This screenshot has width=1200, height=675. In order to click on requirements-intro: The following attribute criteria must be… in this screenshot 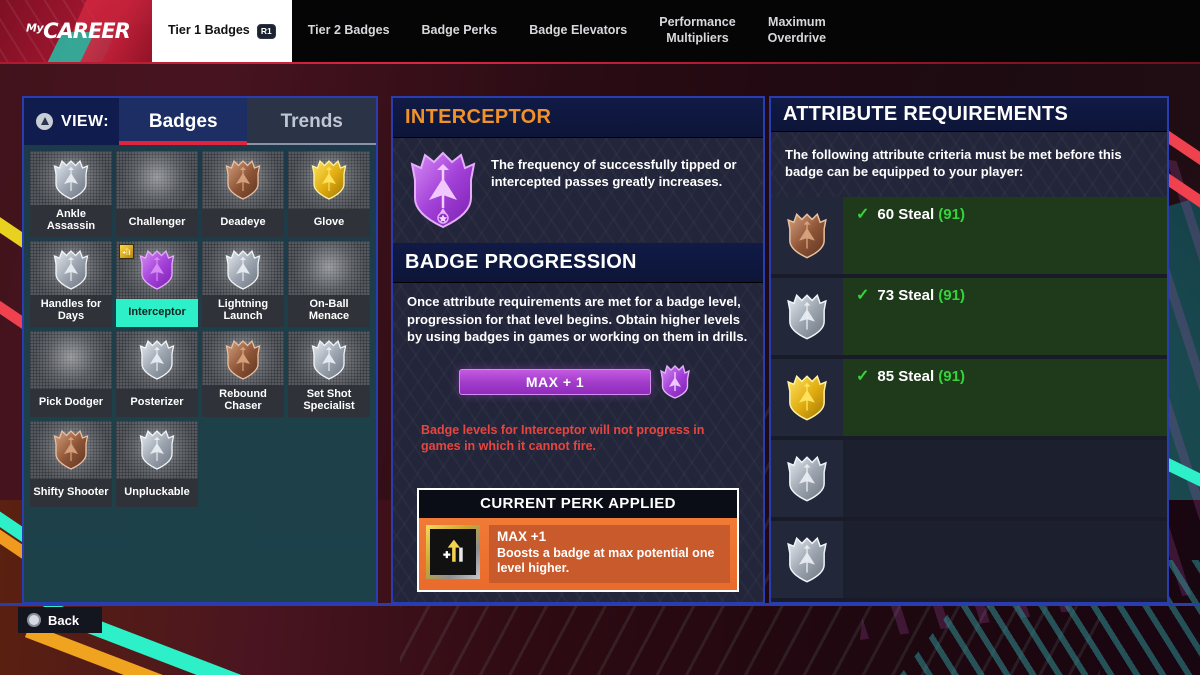, I will do `click(953, 163)`.